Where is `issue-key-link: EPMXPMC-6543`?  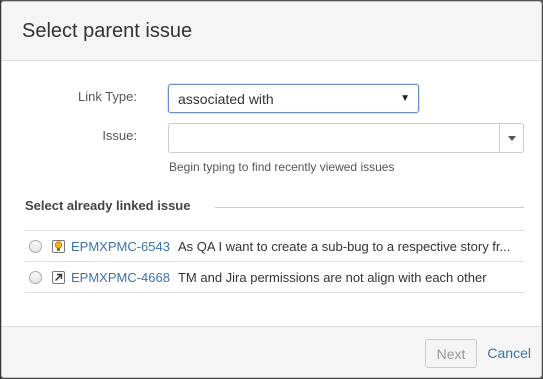
issue-key-link: EPMXPMC-6543 is located at coordinates (120, 246).